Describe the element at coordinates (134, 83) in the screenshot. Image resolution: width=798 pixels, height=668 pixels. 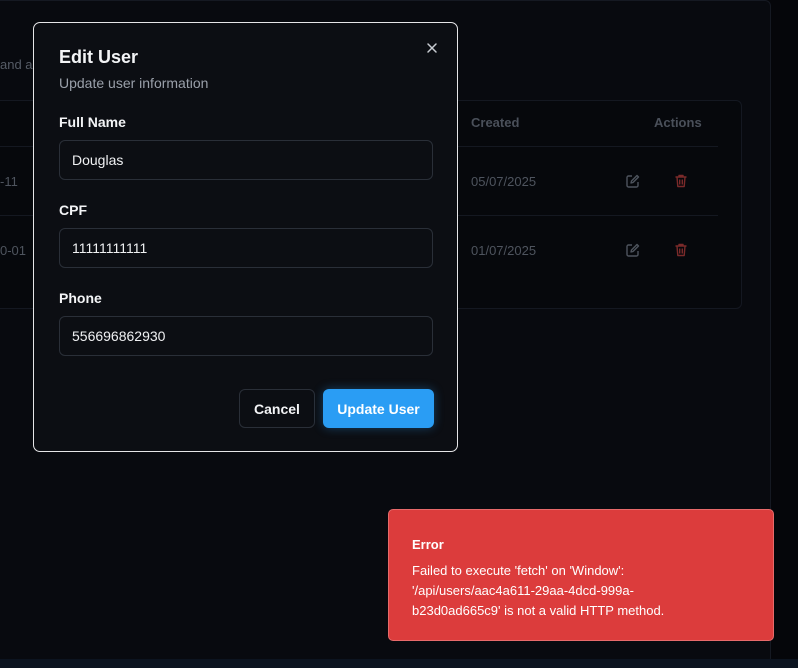
I see `dialog-subtitle: Update user information` at that location.